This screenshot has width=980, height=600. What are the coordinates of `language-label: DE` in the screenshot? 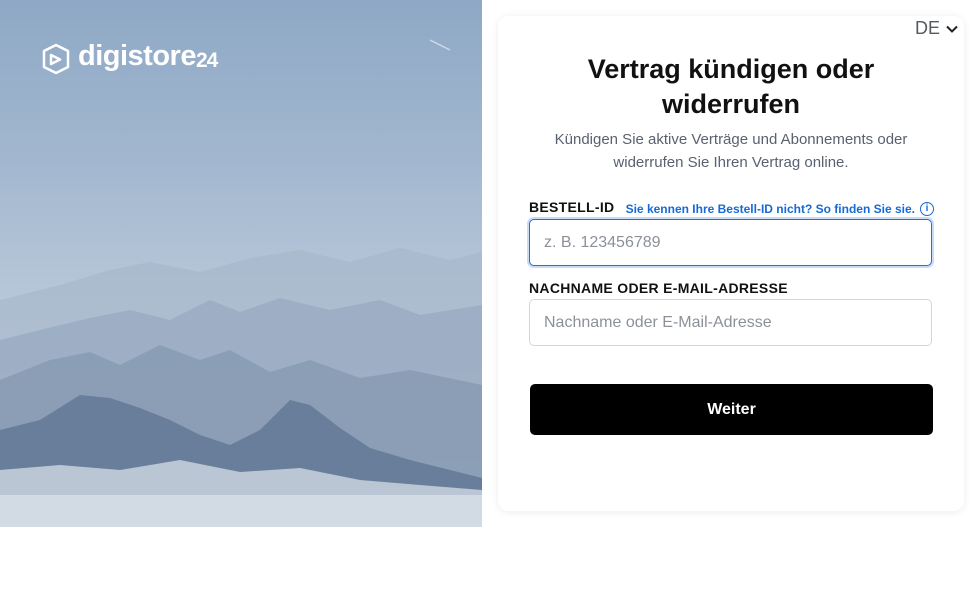 It's located at (927, 28).